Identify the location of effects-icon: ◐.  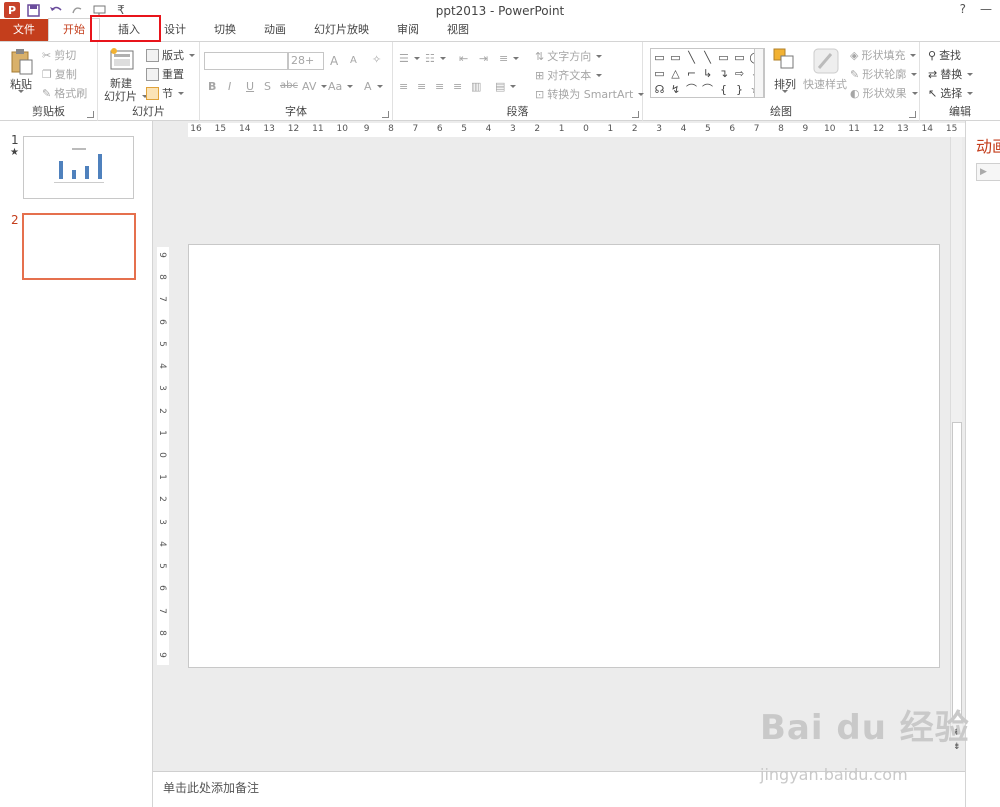
(855, 93).